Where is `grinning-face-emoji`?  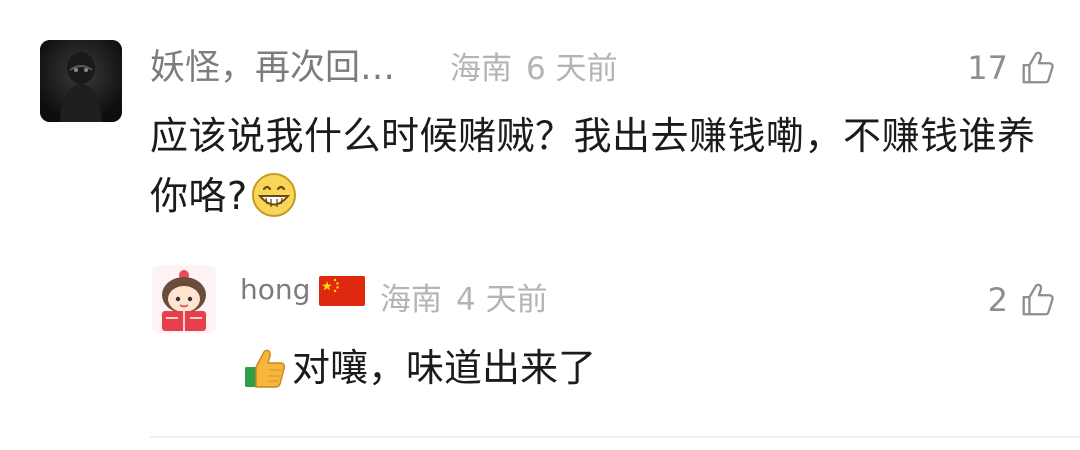
grinning-face-emoji is located at coordinates (273, 195).